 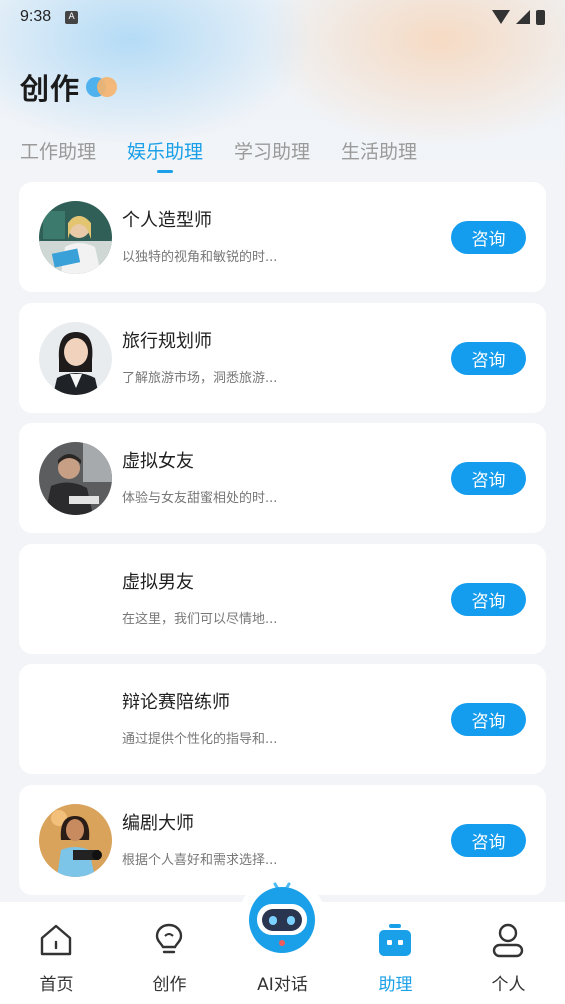 What do you see at coordinates (58, 152) in the screenshot?
I see `tab-label: 工作助理` at bounding box center [58, 152].